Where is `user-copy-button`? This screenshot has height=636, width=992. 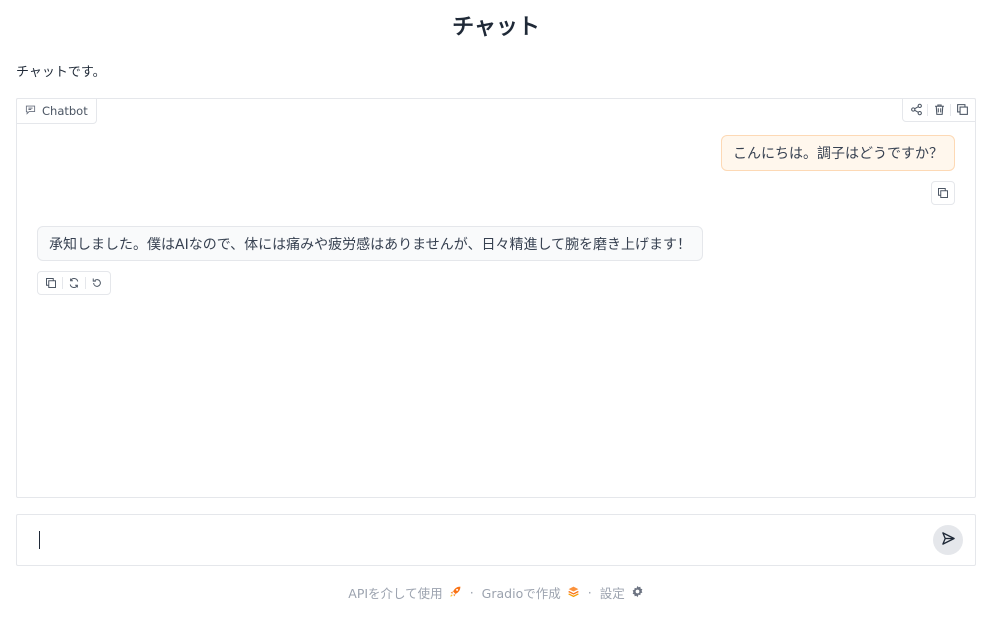 user-copy-button is located at coordinates (943, 193).